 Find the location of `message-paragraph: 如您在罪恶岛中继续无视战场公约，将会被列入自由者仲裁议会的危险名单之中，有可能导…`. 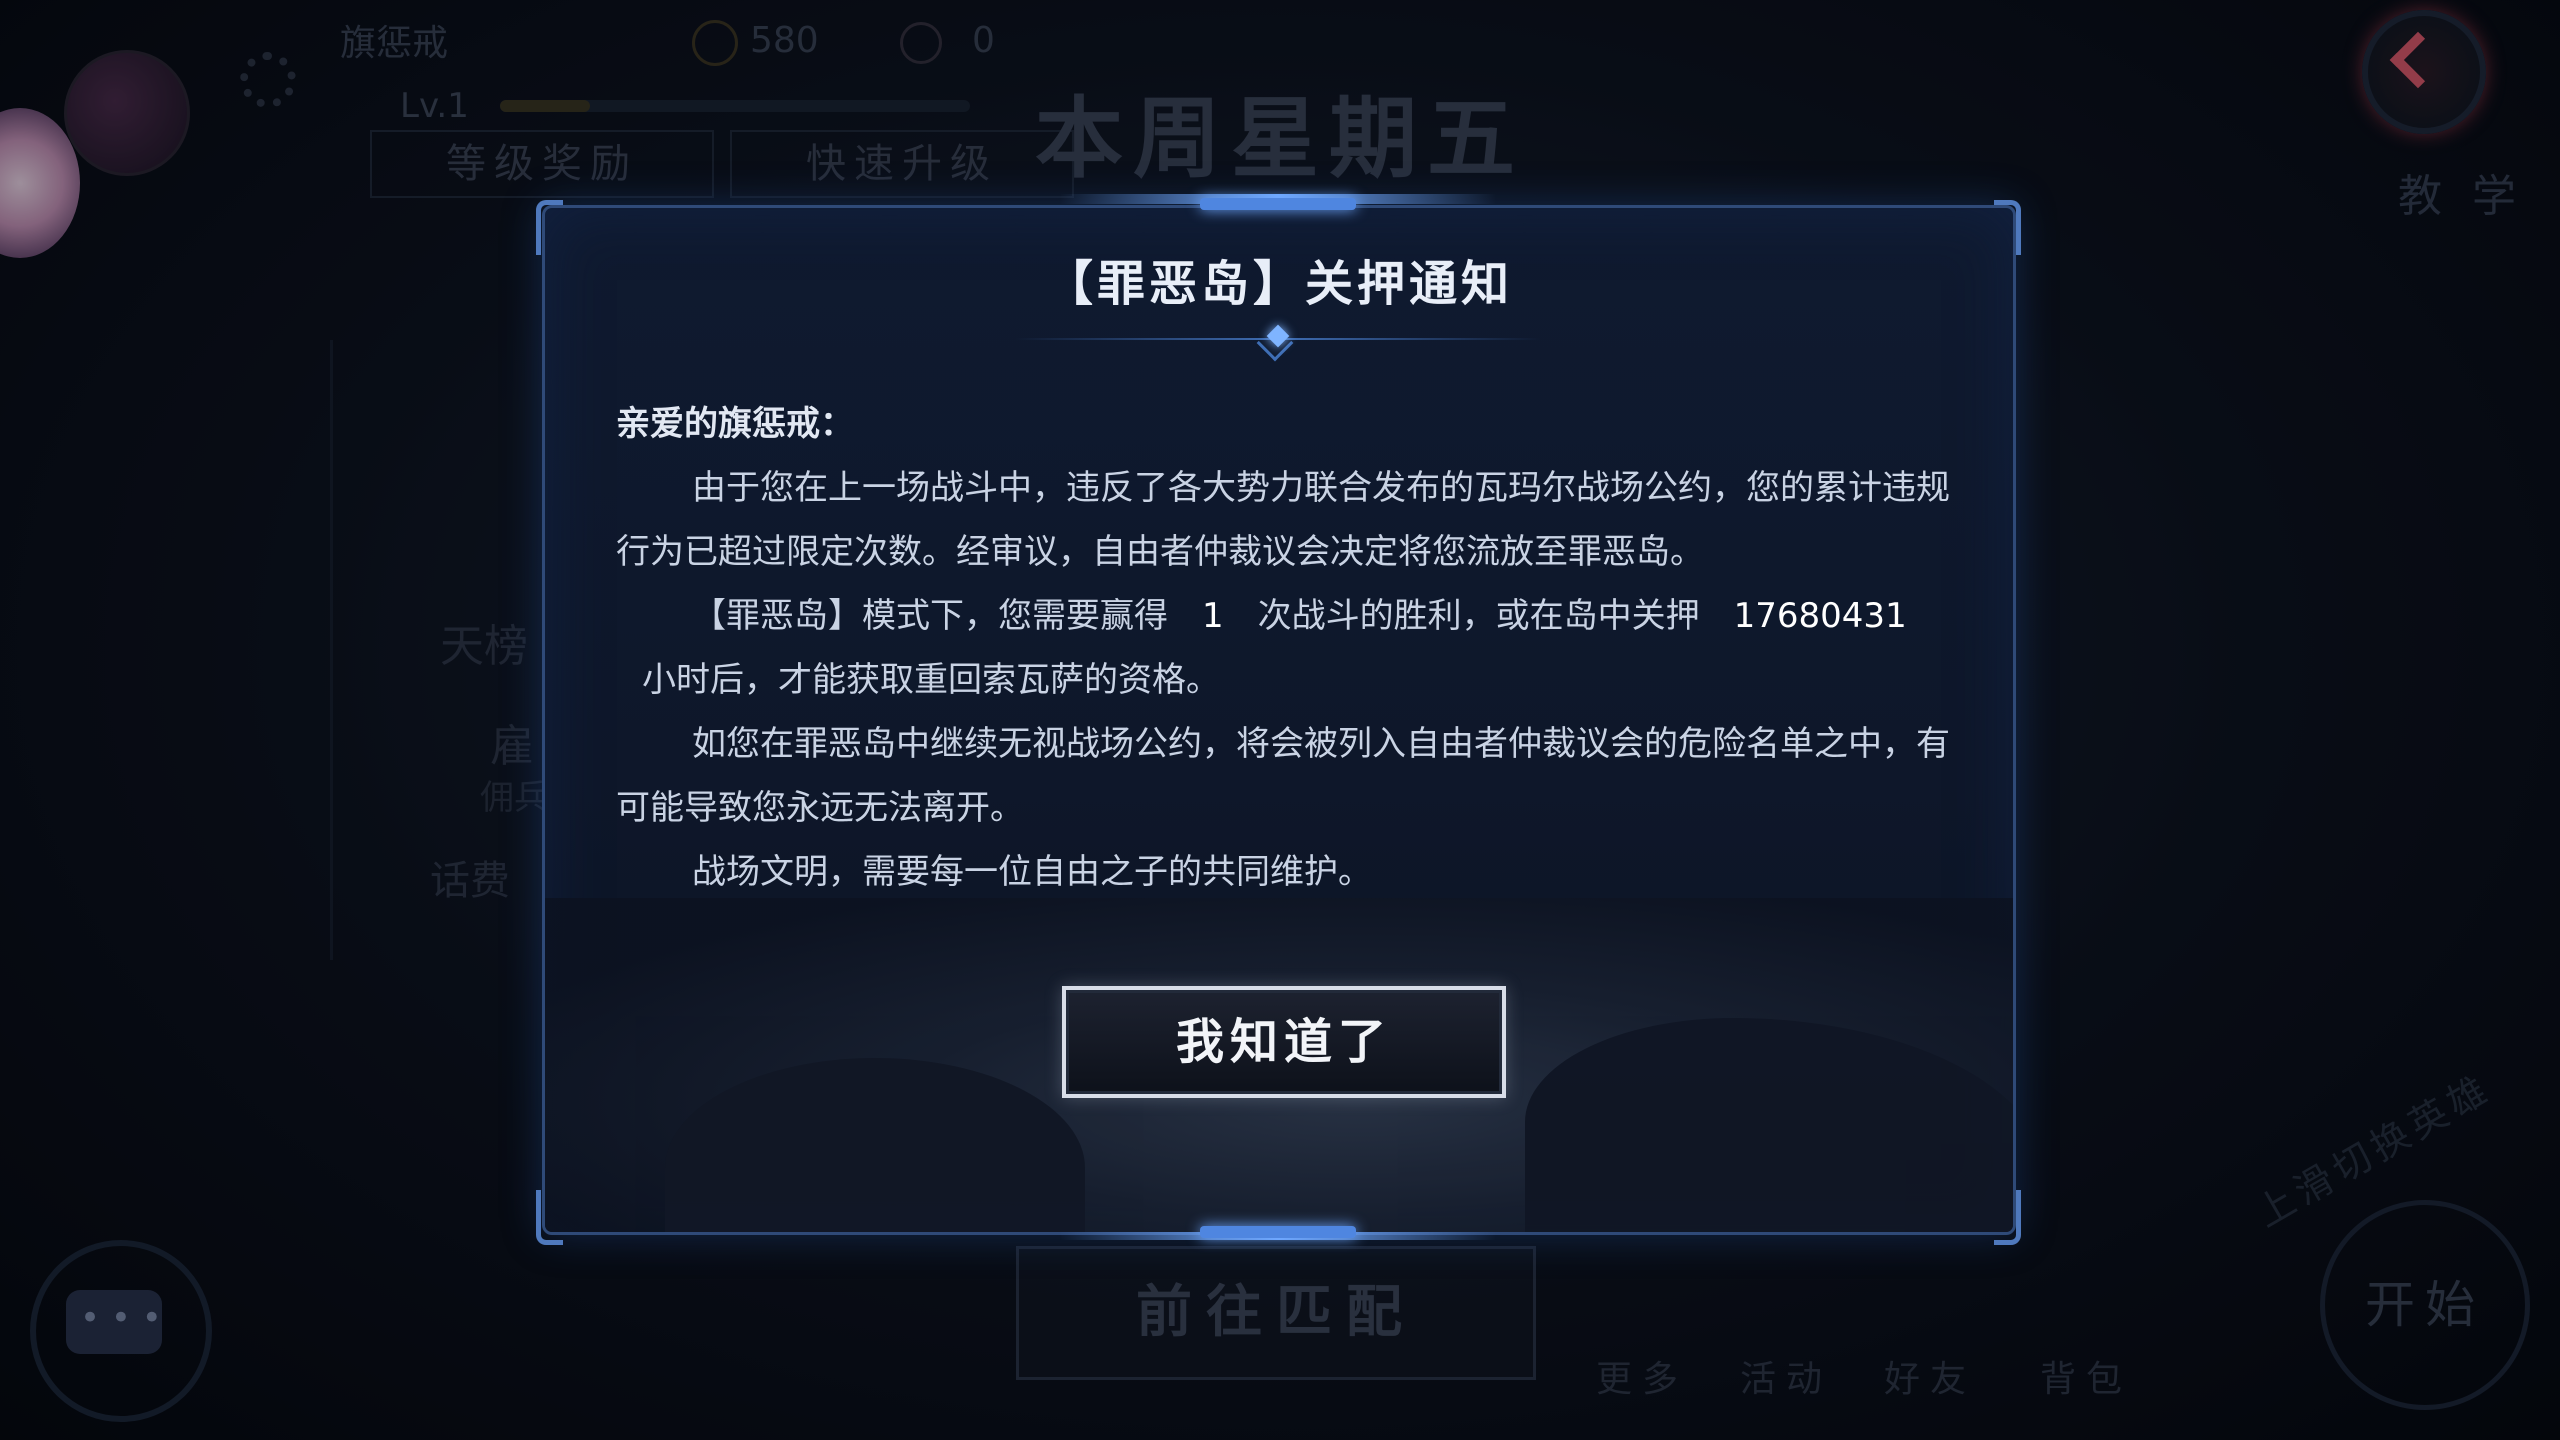

message-paragraph: 如您在罪恶岛中继续无视战场公约，将会被列入自由者仲裁议会的危险名单之中，有可能导… is located at coordinates (1283, 776).